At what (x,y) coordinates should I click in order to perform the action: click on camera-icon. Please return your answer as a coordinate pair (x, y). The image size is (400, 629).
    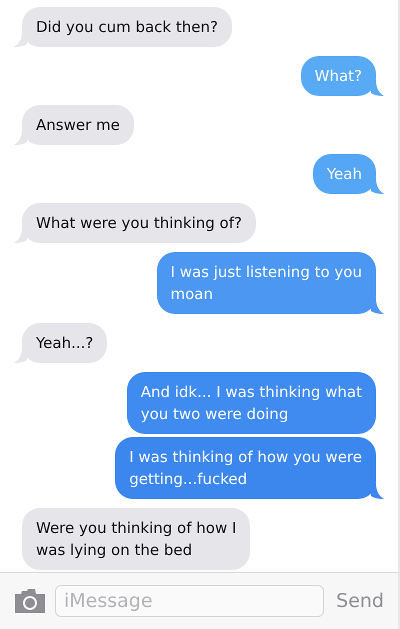
    Looking at the image, I should click on (30, 601).